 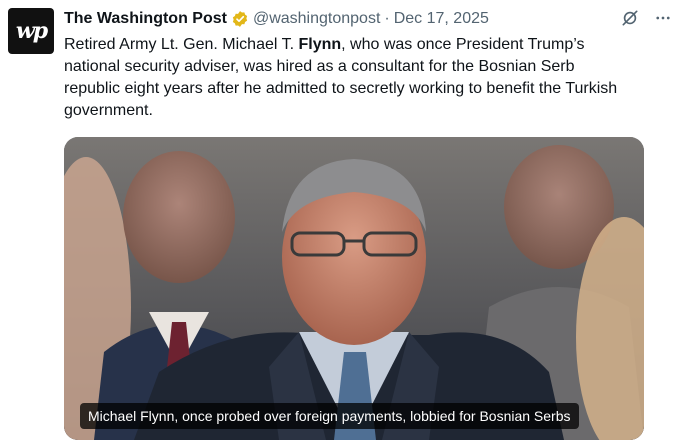 I want to click on more-options-icon, so click(x=663, y=20).